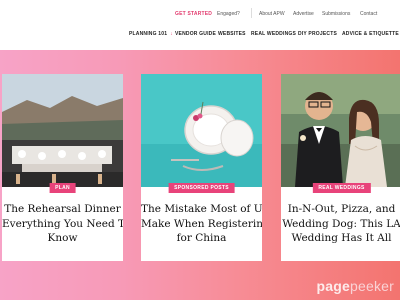 The width and height of the screenshot is (400, 300). Describe the element at coordinates (368, 14) in the screenshot. I see `contact-link: Contact` at that location.